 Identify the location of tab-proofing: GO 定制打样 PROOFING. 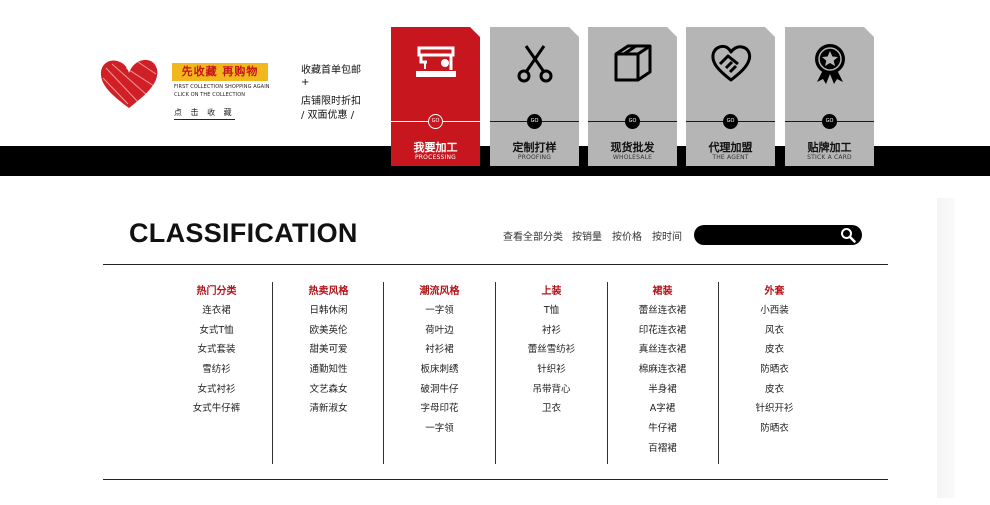
(534, 96).